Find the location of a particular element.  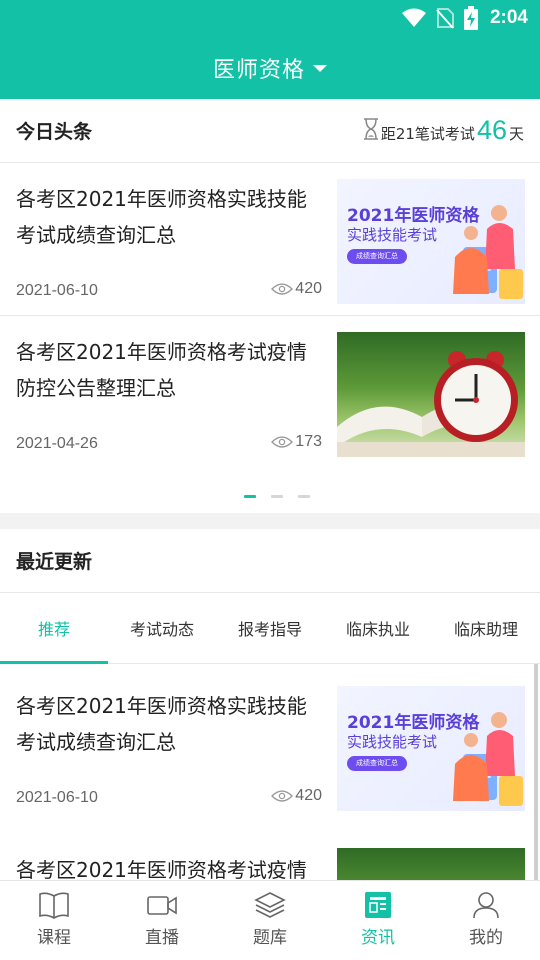

views-count: 173 is located at coordinates (308, 441).